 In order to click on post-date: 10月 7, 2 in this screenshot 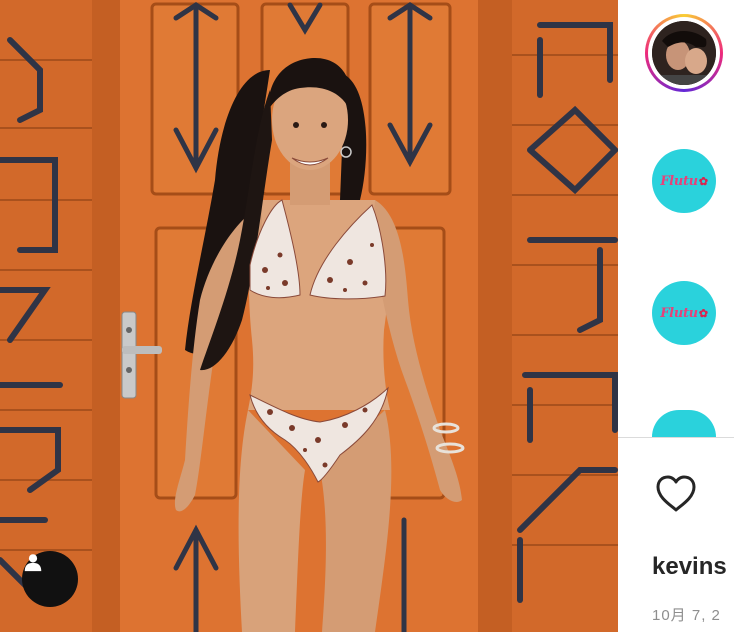, I will do `click(686, 615)`.